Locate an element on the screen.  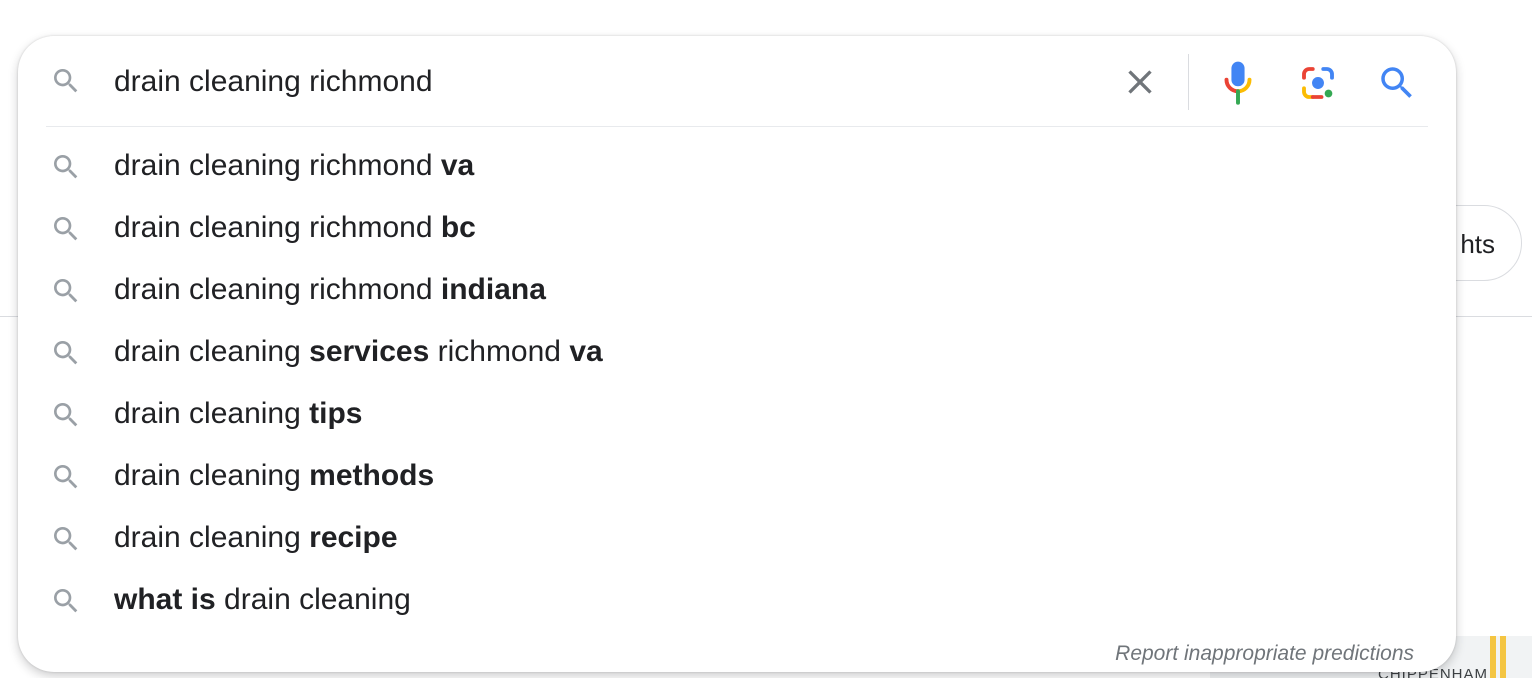
suggestion-text: drain cleaning recipe is located at coordinates (256, 538).